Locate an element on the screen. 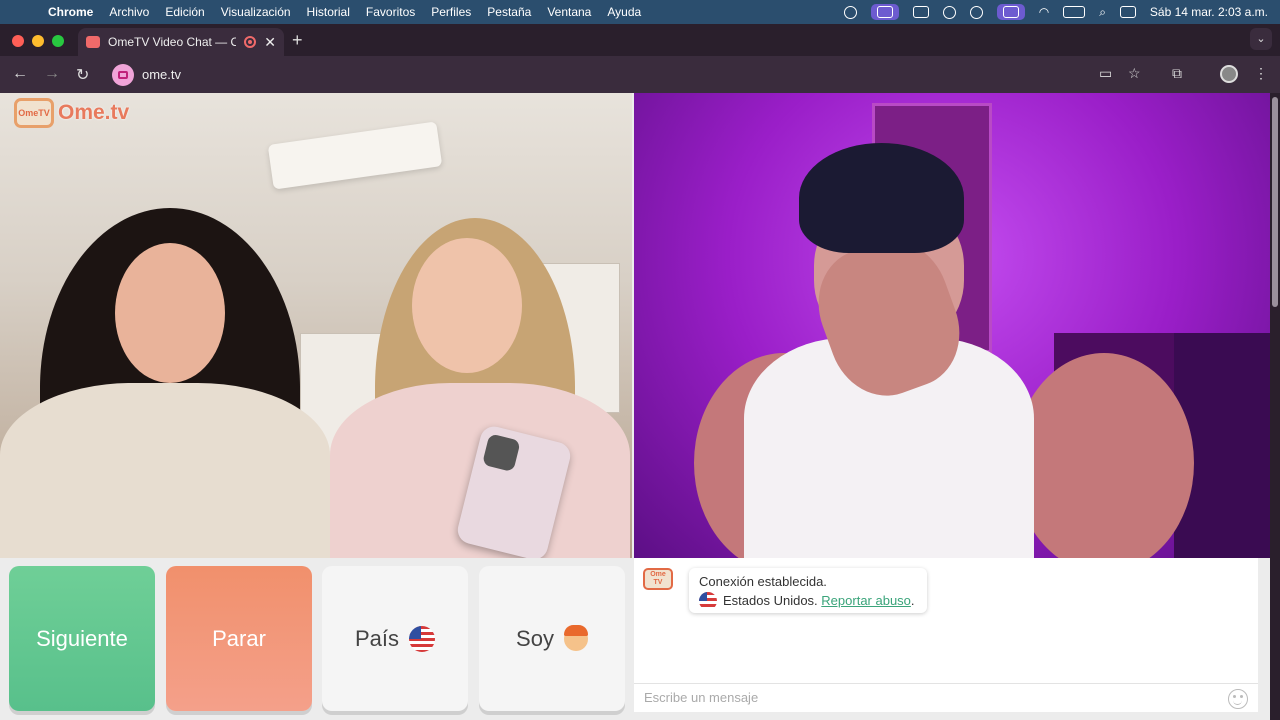 The height and width of the screenshot is (720, 1280). new-tab-icon: + is located at coordinates (297, 40).